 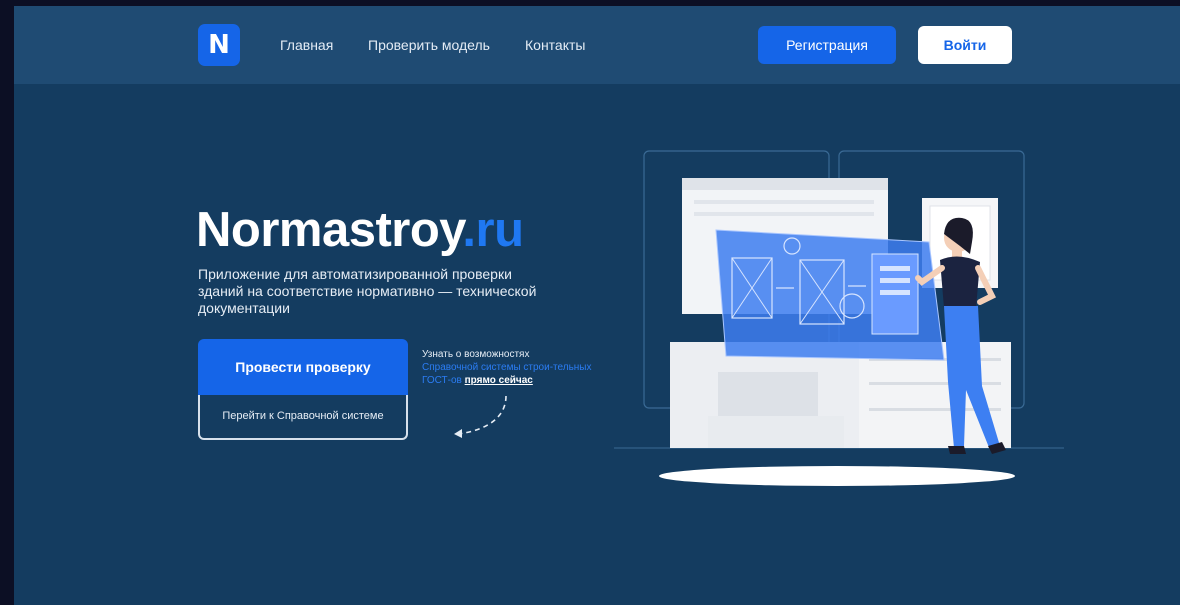 I want to click on register-button: Регистрация, so click(x=827, y=45).